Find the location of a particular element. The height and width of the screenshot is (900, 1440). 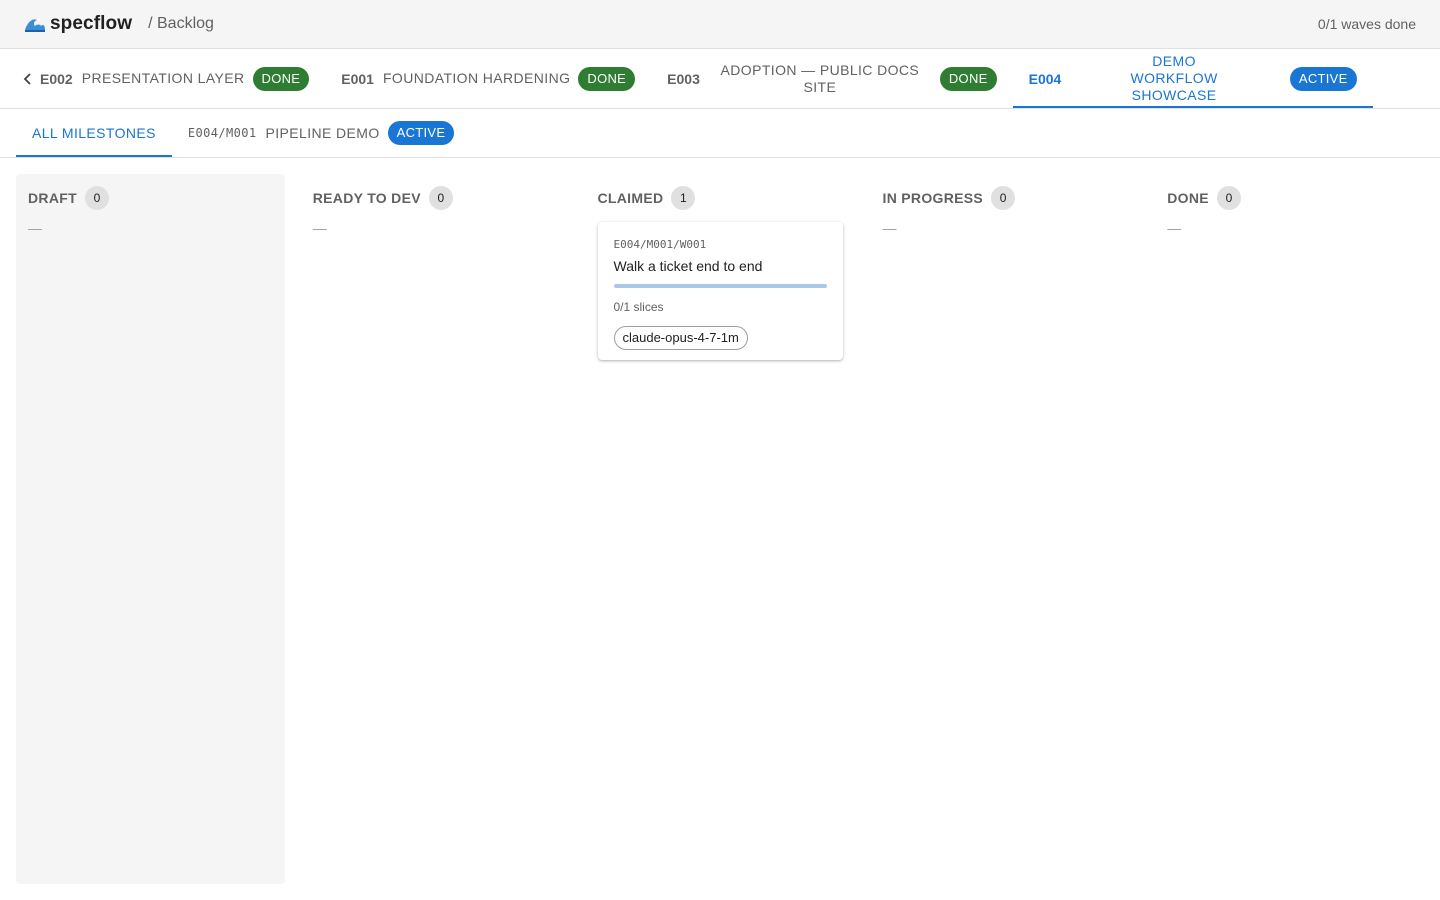

epic-id: E004 is located at coordinates (1045, 78).